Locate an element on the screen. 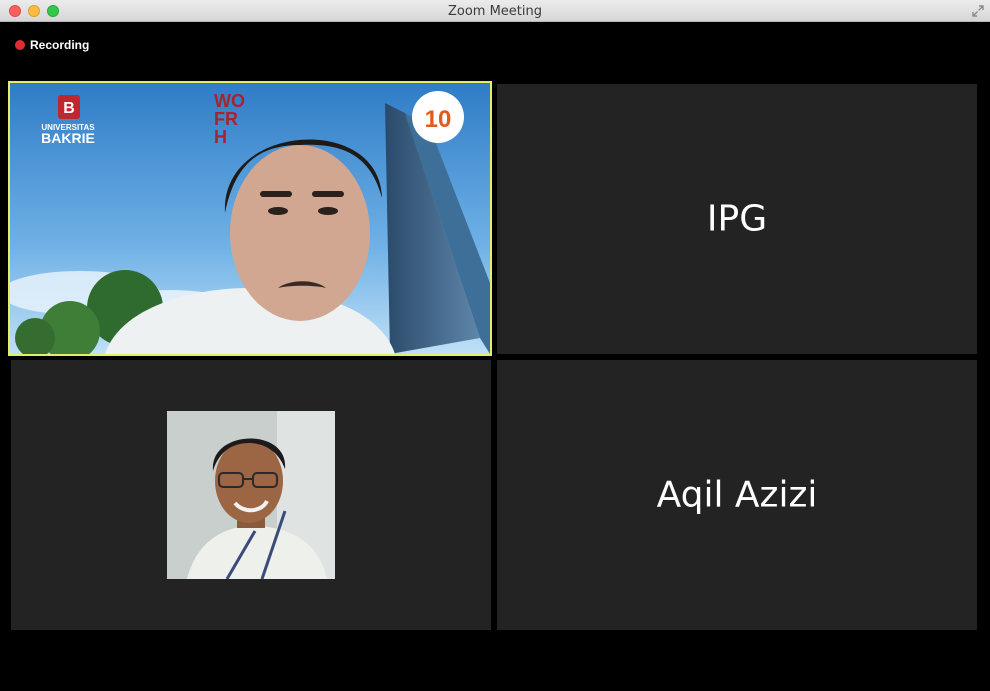 Image resolution: width=990 pixels, height=691 pixels. window-title: Zoom Meeting is located at coordinates (495, 11).